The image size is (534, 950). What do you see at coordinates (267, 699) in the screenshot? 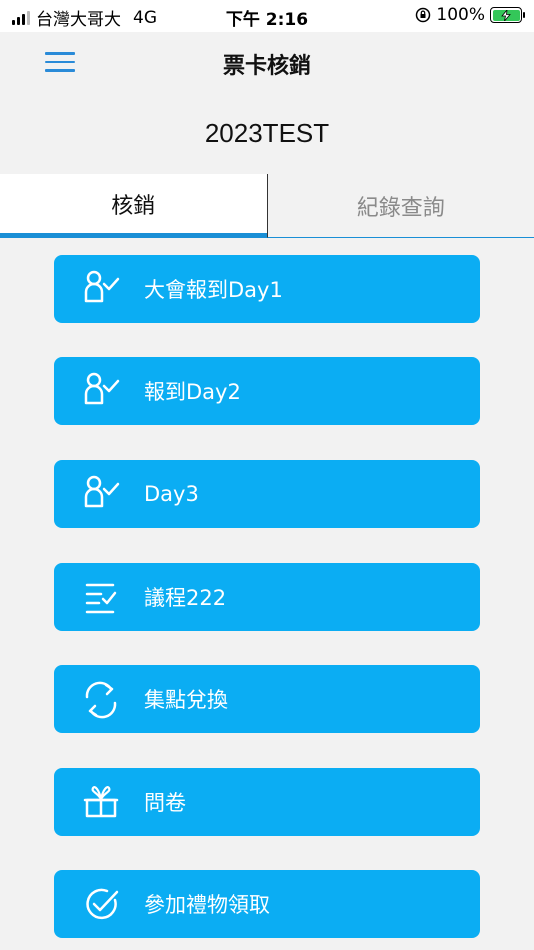
I see `action-button-points-exchange: 集點兌換` at bounding box center [267, 699].